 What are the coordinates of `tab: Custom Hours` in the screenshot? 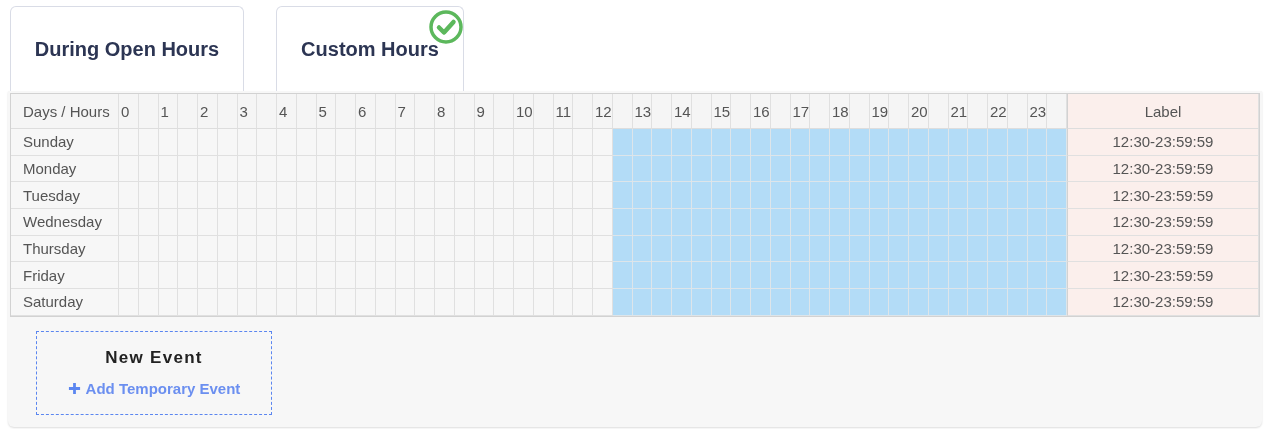 It's located at (370, 48).